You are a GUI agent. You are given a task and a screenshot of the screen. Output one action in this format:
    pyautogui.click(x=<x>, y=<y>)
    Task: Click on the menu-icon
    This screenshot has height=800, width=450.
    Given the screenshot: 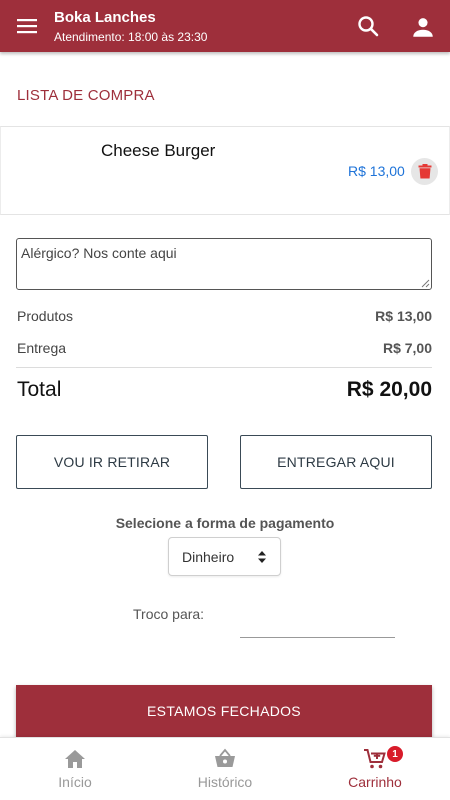 What is the action you would take?
    pyautogui.click(x=27, y=26)
    